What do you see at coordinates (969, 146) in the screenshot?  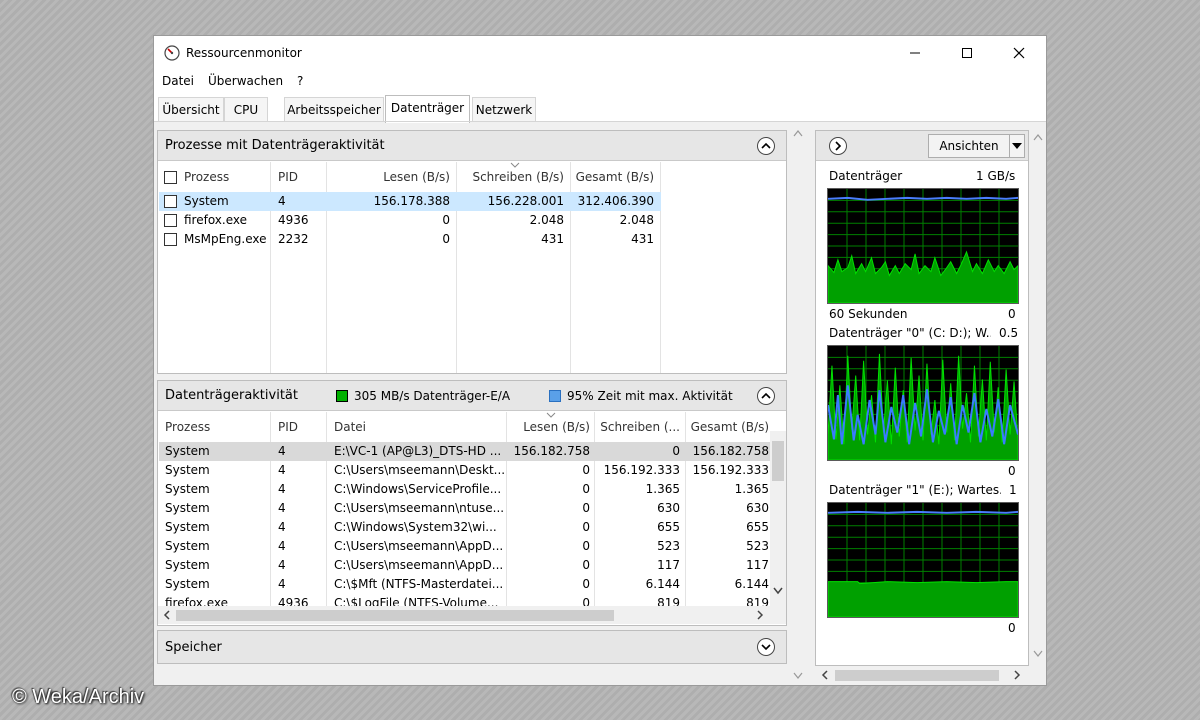 I see `views-button: Ansichten` at bounding box center [969, 146].